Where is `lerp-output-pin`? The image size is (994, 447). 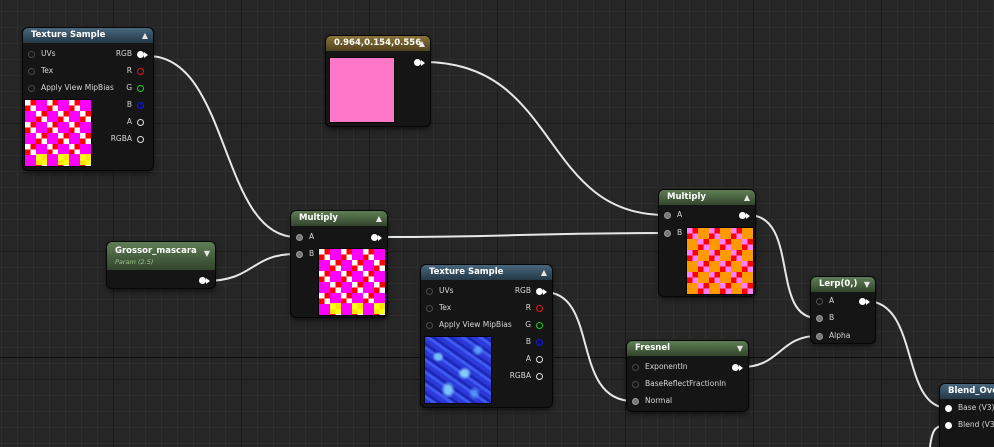 lerp-output-pin is located at coordinates (862, 301).